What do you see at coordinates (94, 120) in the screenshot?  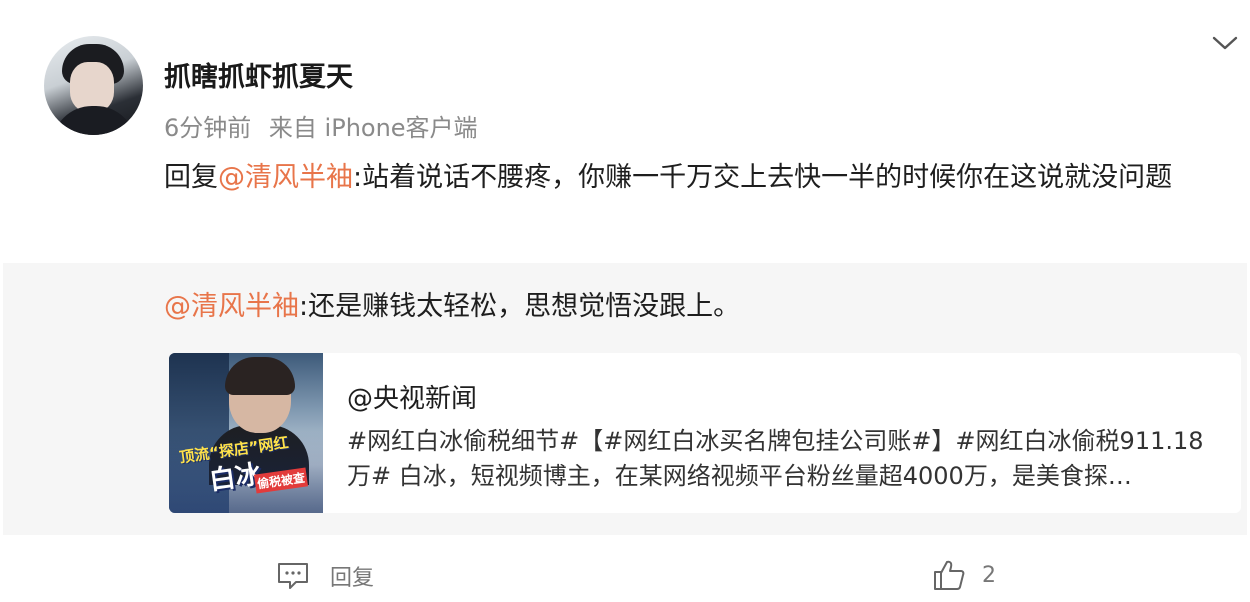 I see `avatar-body` at bounding box center [94, 120].